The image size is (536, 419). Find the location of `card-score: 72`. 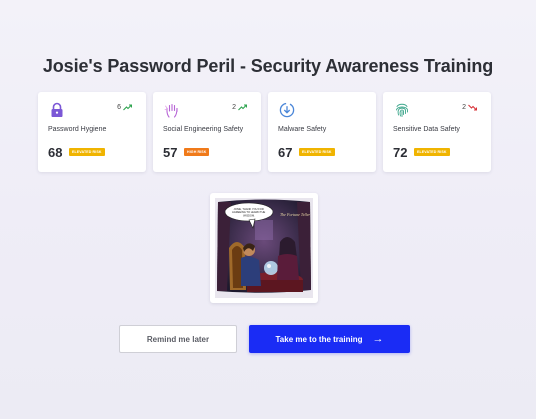

card-score: 72 is located at coordinates (400, 152).